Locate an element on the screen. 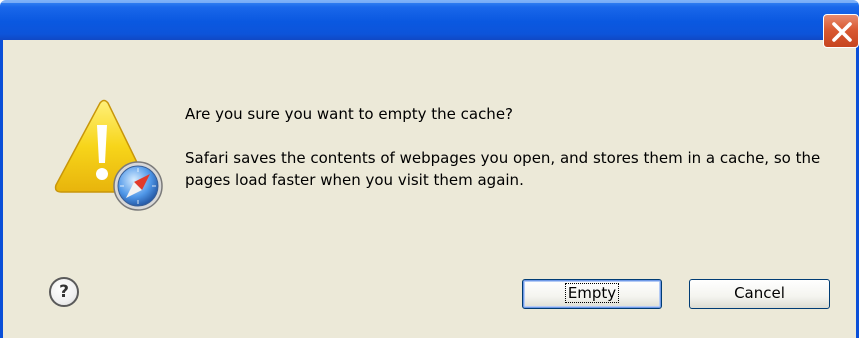  help-icon: ? is located at coordinates (64, 292).